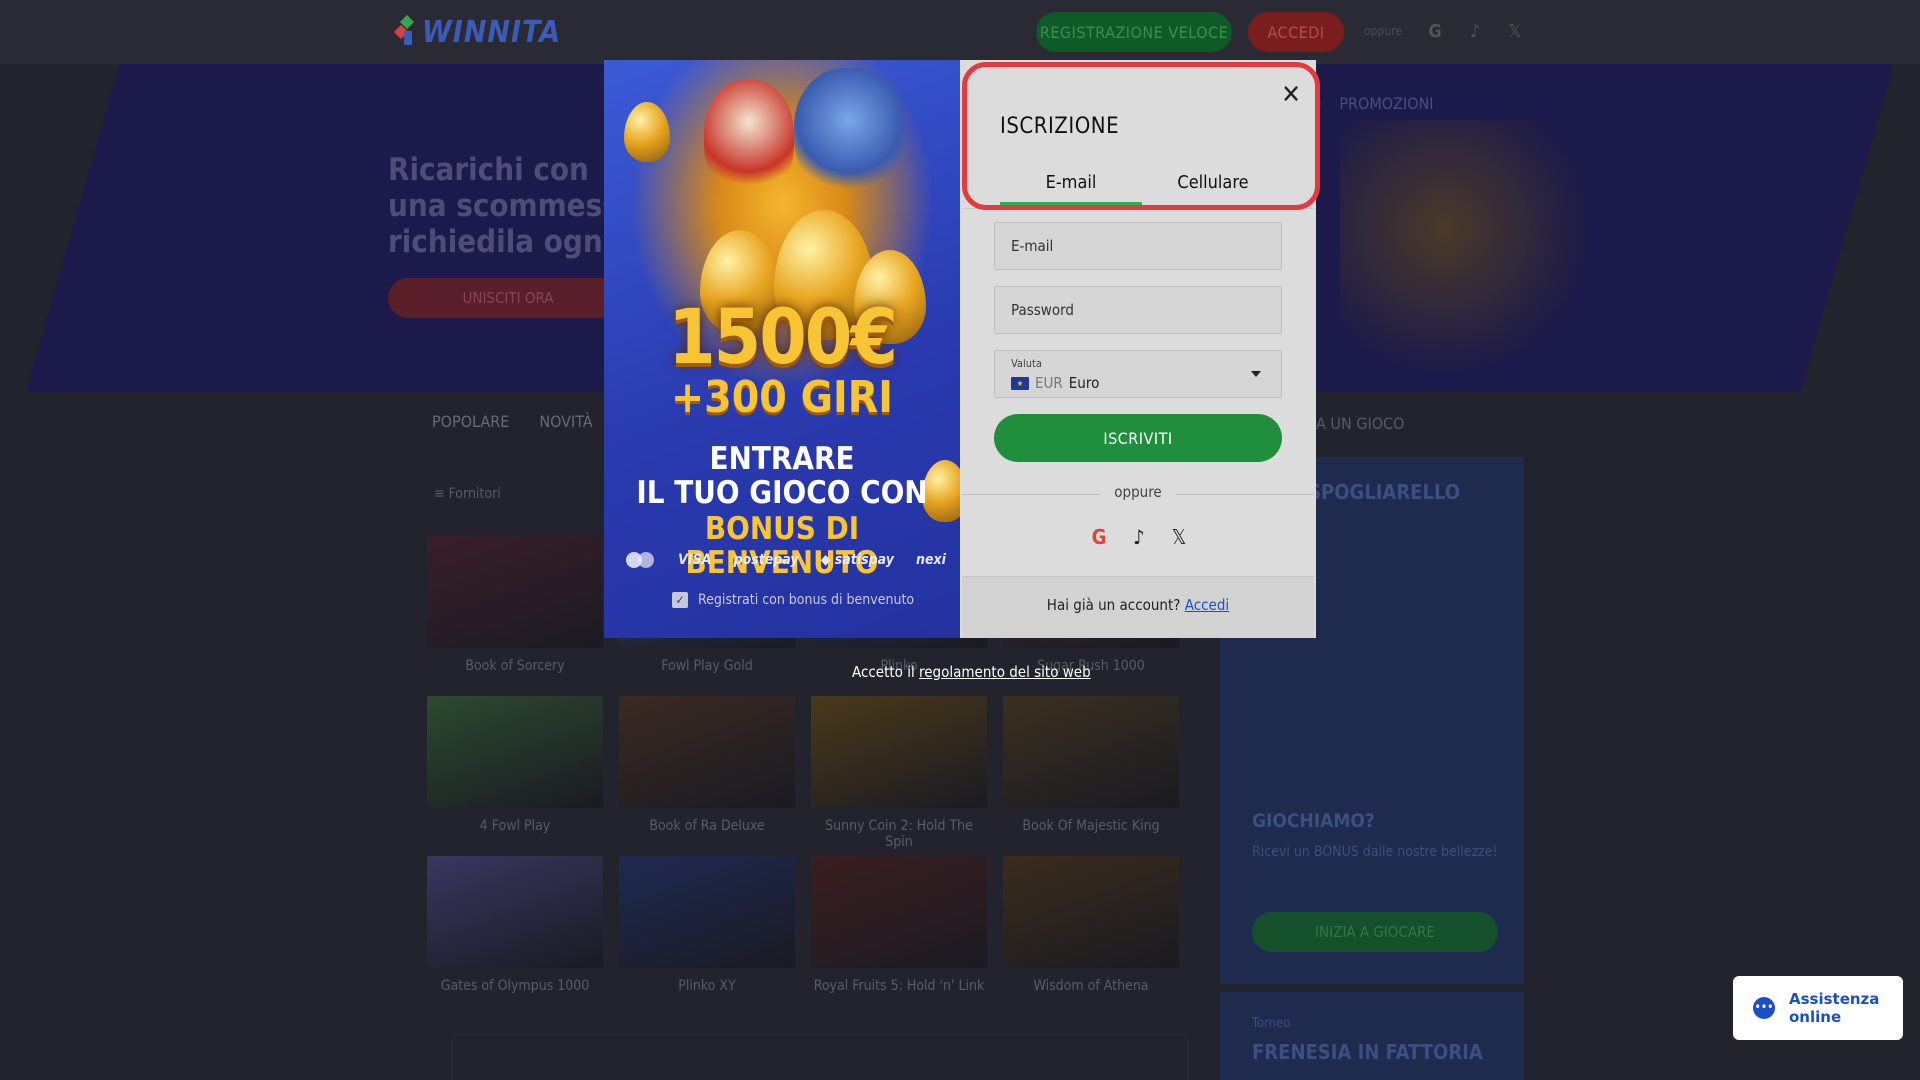 The height and width of the screenshot is (1080, 1920). What do you see at coordinates (707, 666) in the screenshot?
I see `game-title: Fowl Play Gold` at bounding box center [707, 666].